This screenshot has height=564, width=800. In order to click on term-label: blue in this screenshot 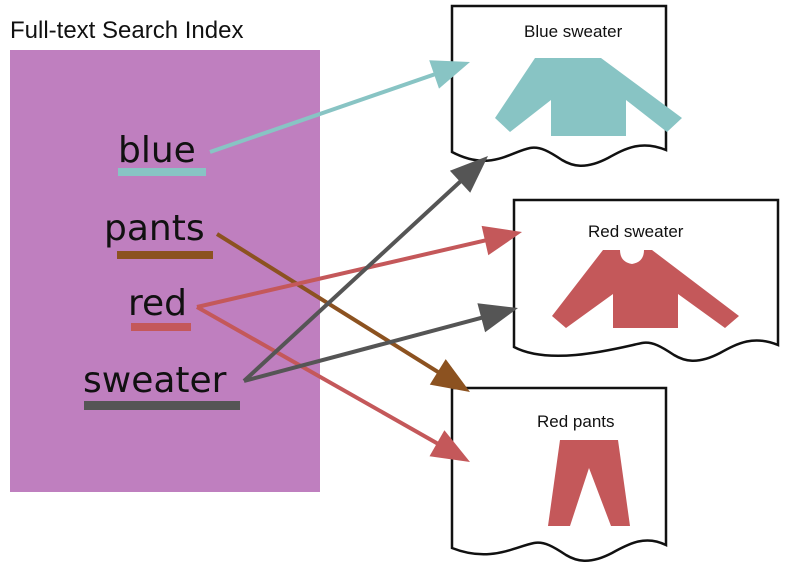, I will do `click(157, 150)`.